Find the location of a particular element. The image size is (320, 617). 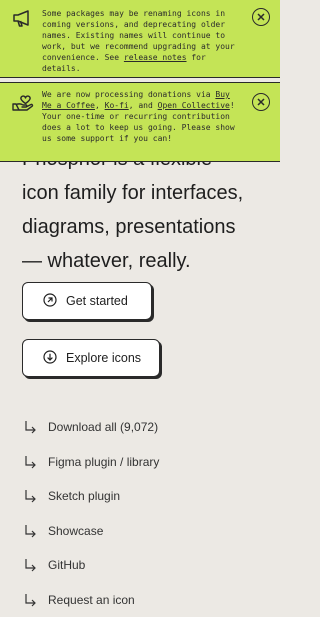

link-request-icon: Request an icon is located at coordinates (90, 600).